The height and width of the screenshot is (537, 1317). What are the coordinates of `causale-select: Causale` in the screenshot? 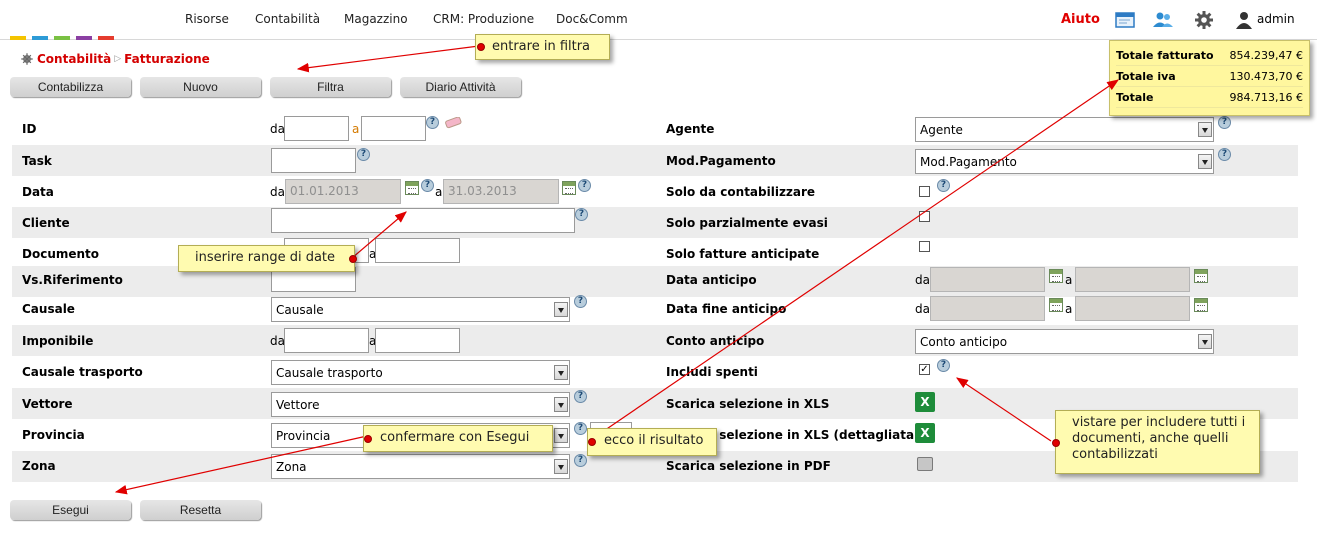 It's located at (420, 309).